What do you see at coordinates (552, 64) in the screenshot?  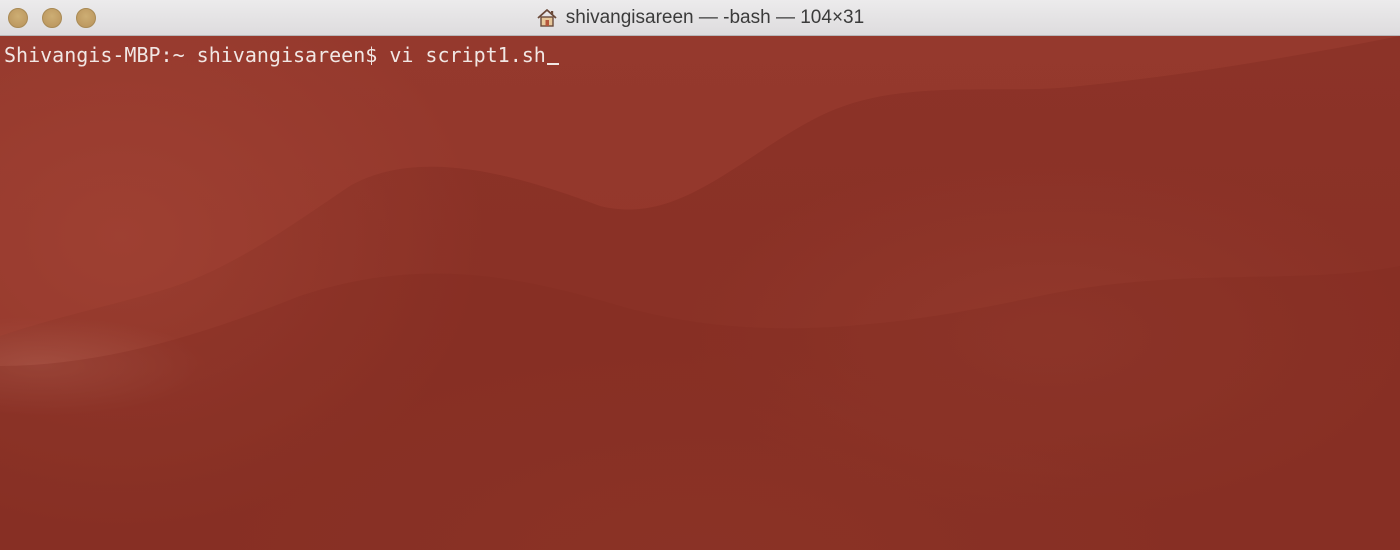 I see `text-cursor` at bounding box center [552, 64].